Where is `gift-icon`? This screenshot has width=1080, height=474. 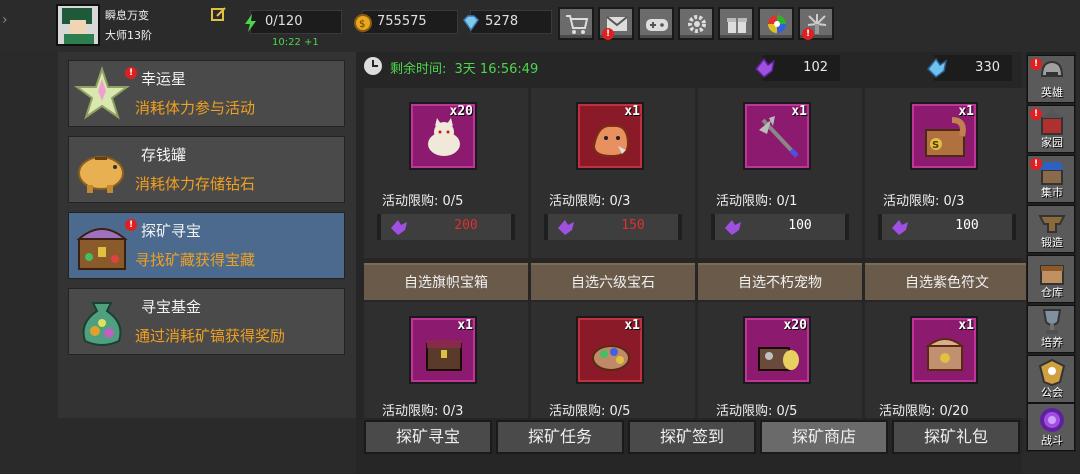
gift-icon is located at coordinates (737, 25).